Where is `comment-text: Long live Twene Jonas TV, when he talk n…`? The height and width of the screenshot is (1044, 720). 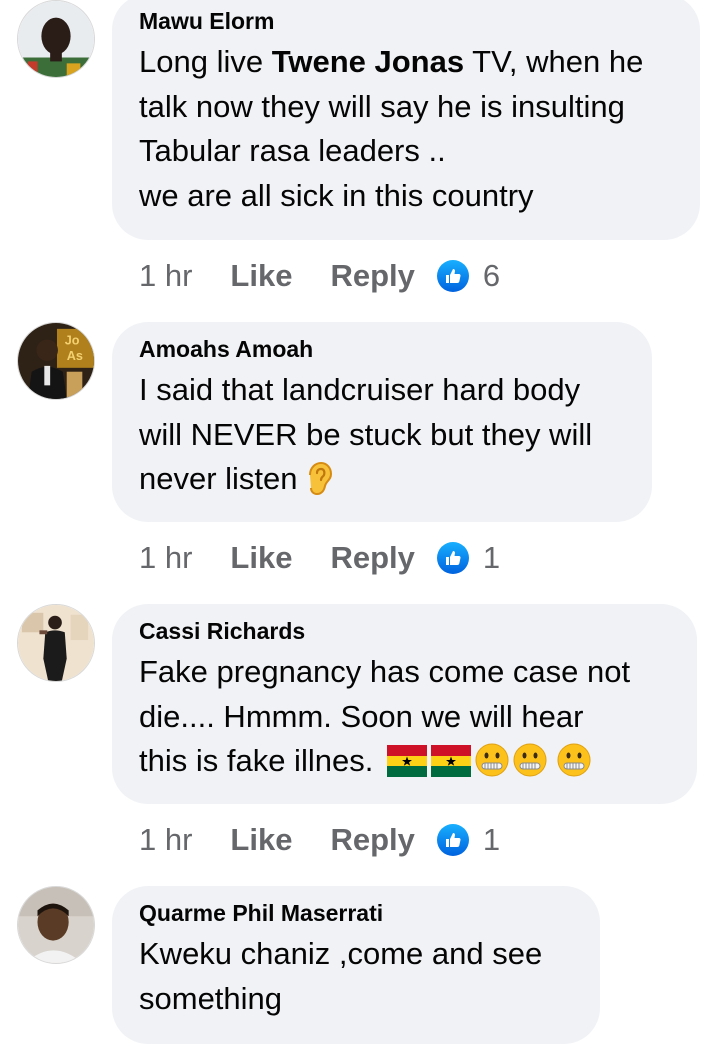
comment-text: Long live Twene Jonas TV, when he talk n… is located at coordinates (406, 129).